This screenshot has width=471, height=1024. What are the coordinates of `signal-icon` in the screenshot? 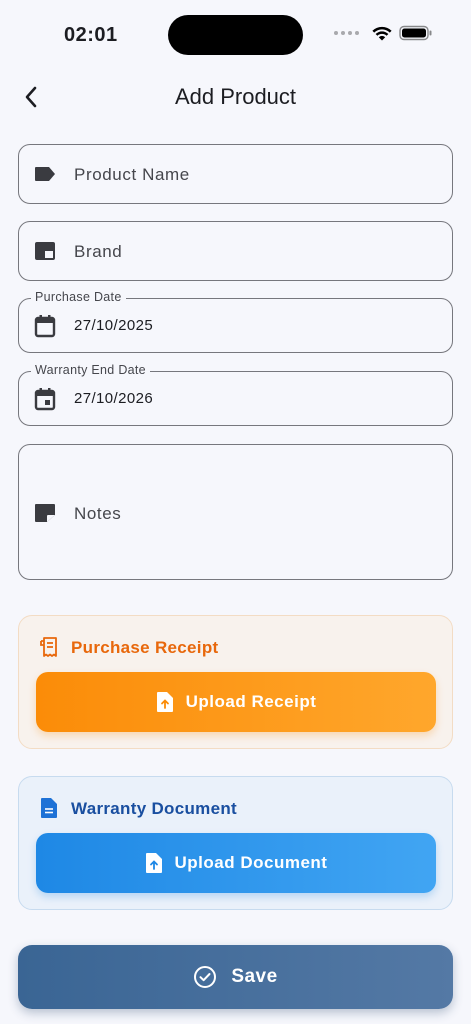 It's located at (346, 32).